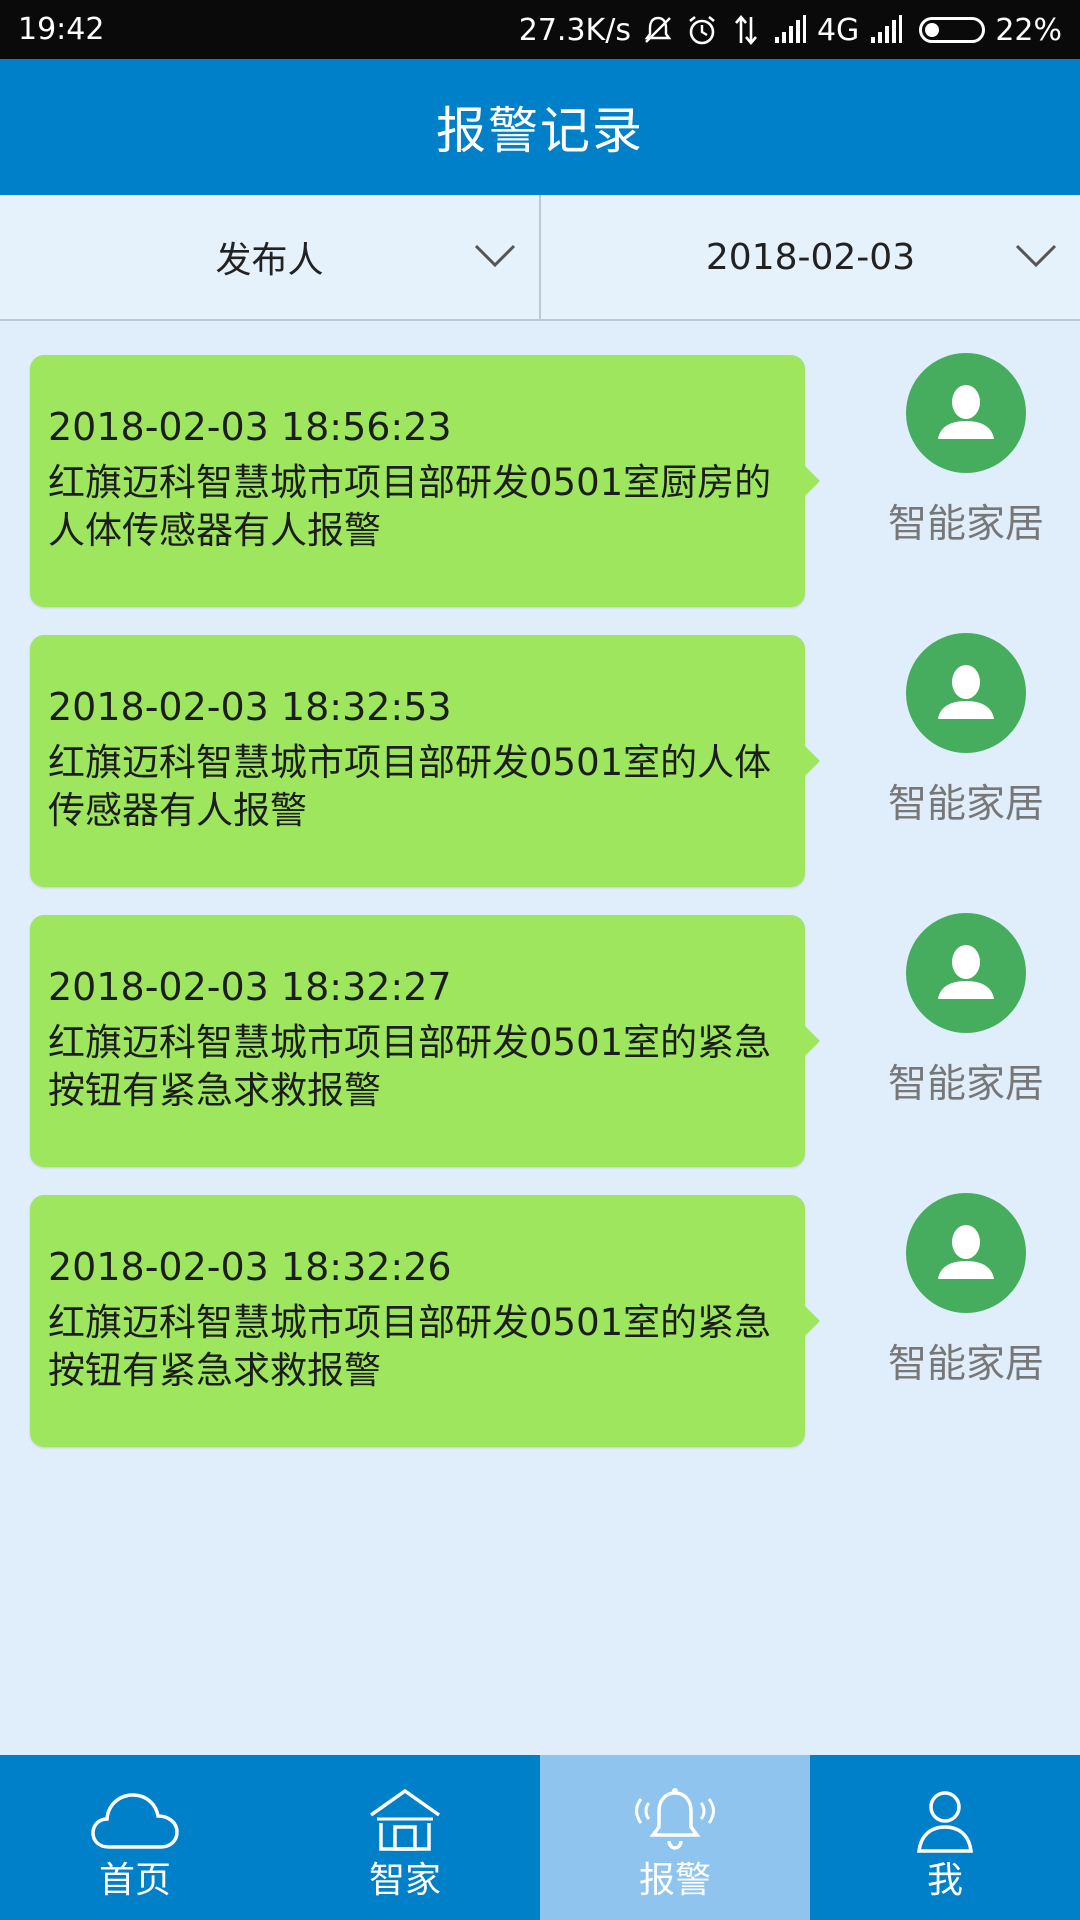 The image size is (1080, 1920). Describe the element at coordinates (702, 30) in the screenshot. I see `alarm-clock-icon` at that location.